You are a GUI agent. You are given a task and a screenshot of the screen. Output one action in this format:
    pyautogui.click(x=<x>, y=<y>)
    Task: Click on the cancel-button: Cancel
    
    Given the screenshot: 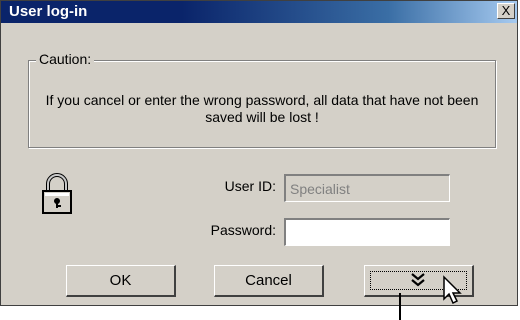 What is the action you would take?
    pyautogui.click(x=269, y=281)
    